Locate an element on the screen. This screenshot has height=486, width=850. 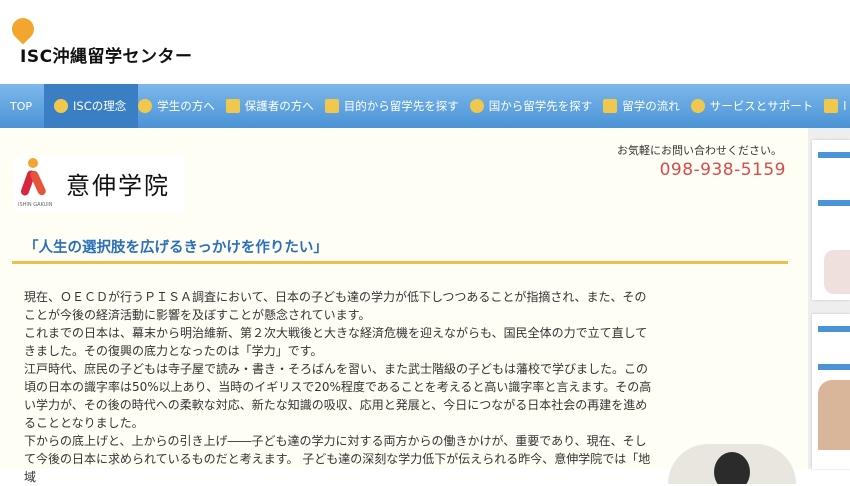
nav-item-philosophy: ISCの理念 is located at coordinates (91, 106).